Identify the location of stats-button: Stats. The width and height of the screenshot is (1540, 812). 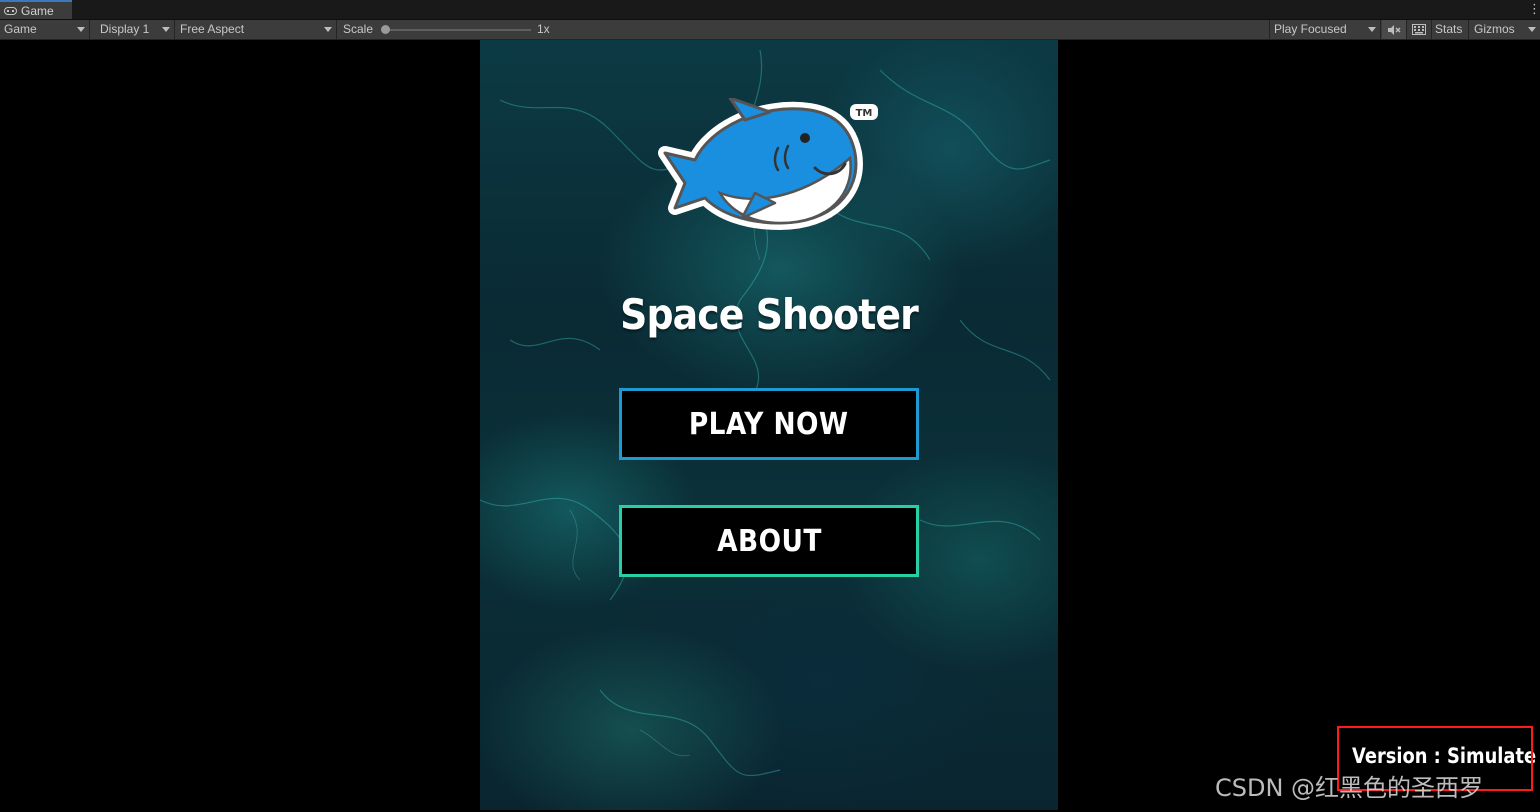
(1450, 29).